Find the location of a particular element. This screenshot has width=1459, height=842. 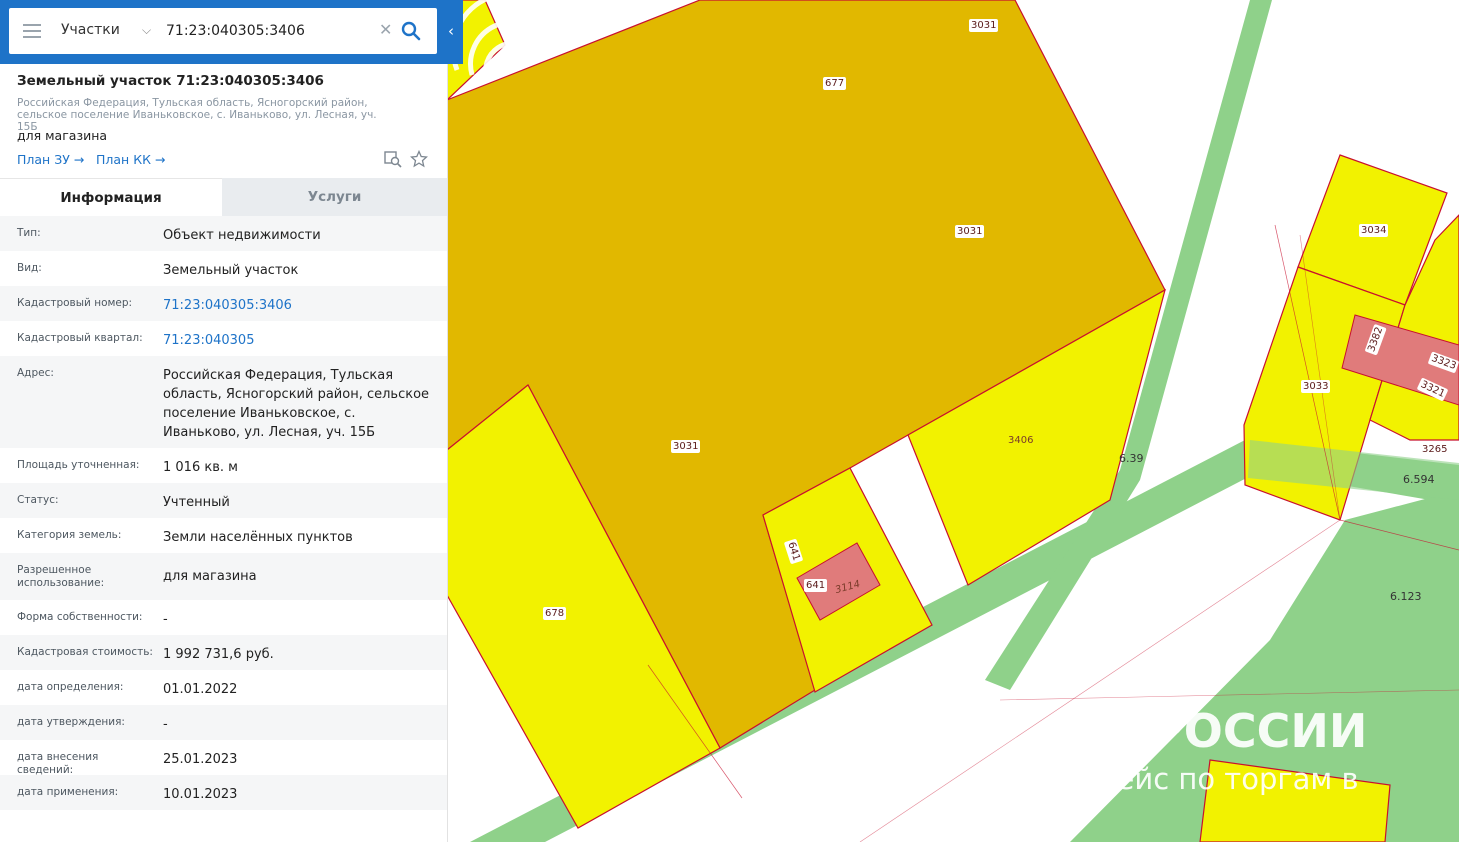

map-label-3034: 3034 is located at coordinates (1374, 230).